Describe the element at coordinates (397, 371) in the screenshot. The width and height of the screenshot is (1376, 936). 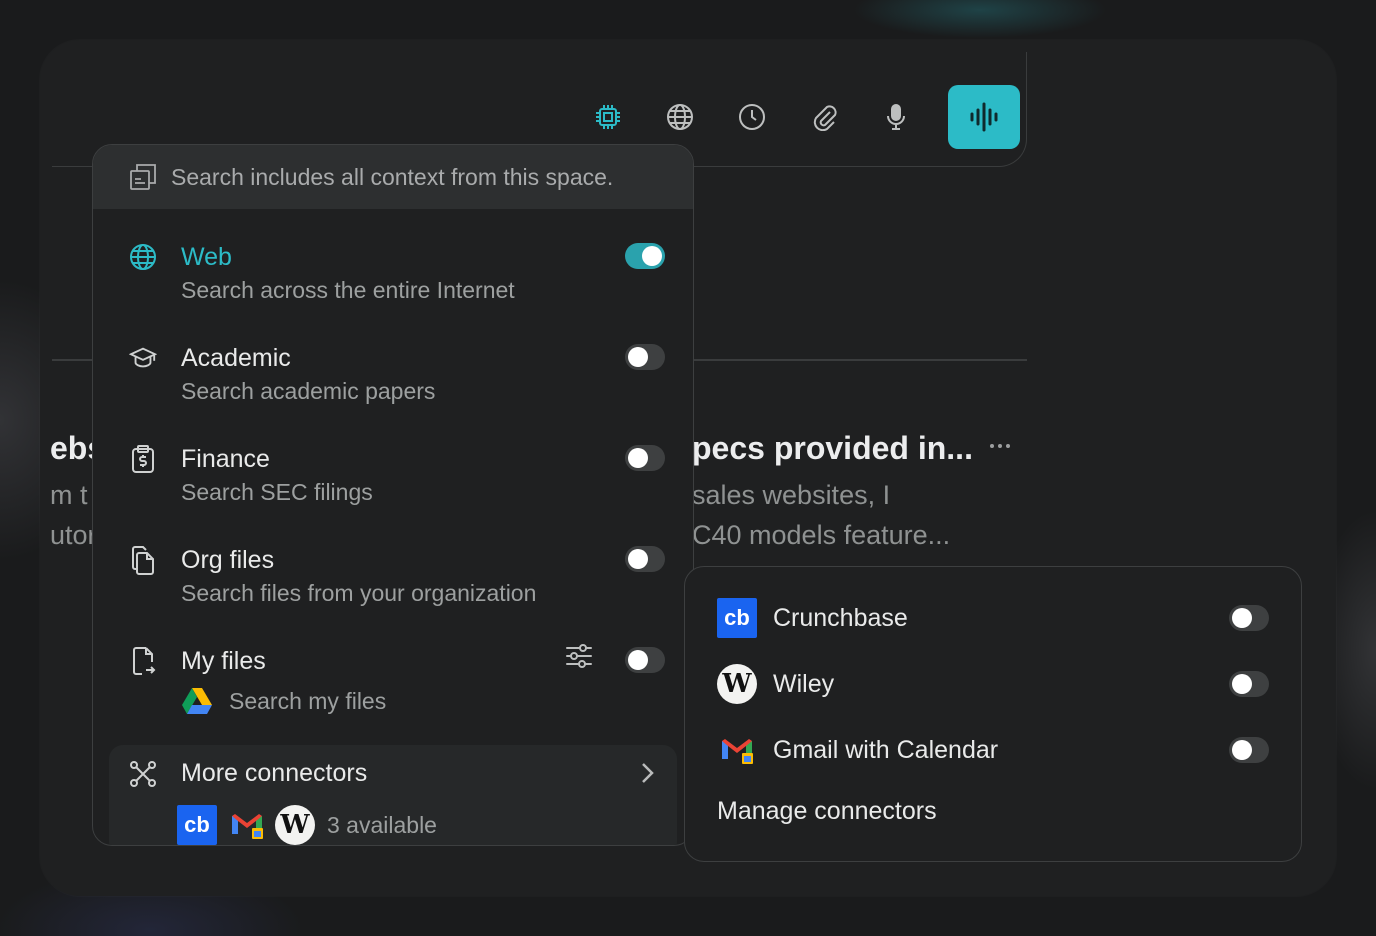
I see `source-academic: Academic Search academic papers` at that location.